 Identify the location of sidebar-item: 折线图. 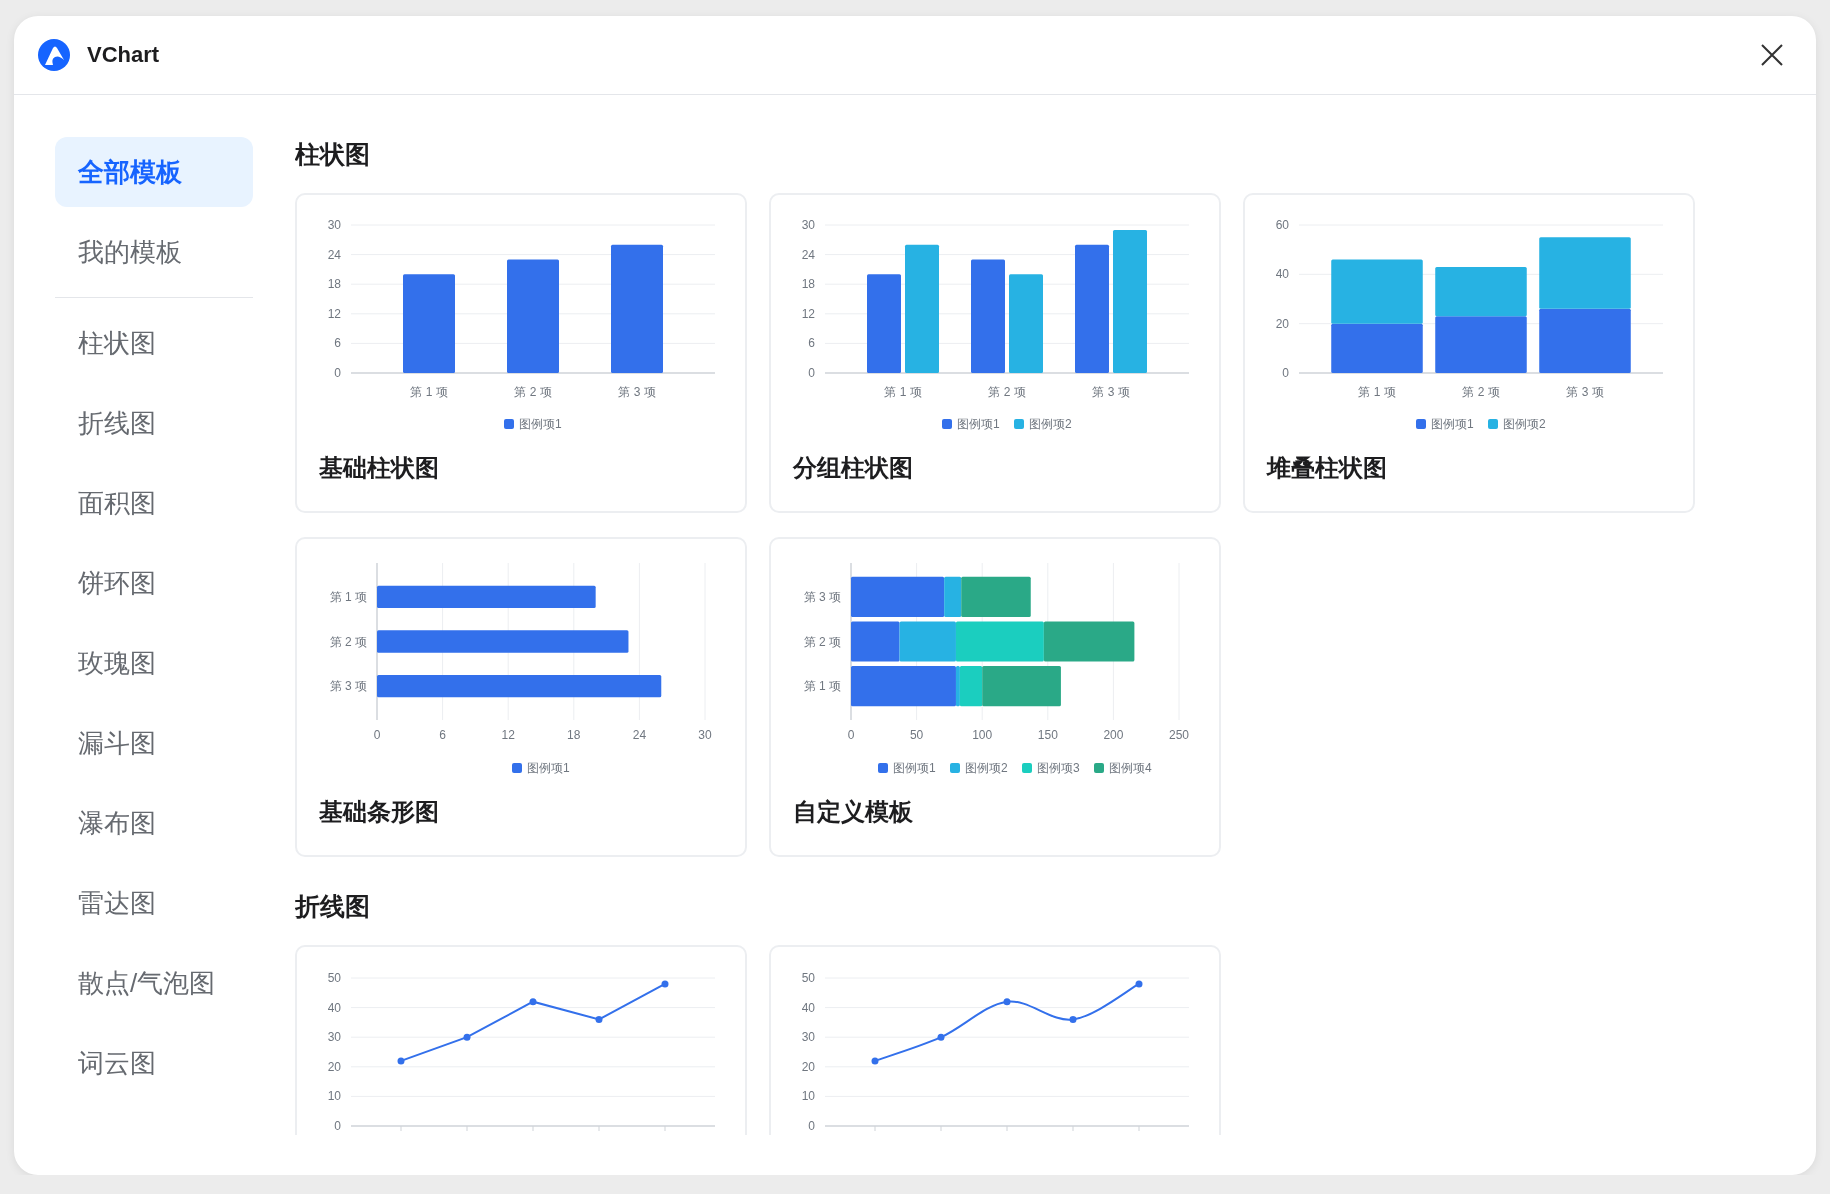
(154, 423).